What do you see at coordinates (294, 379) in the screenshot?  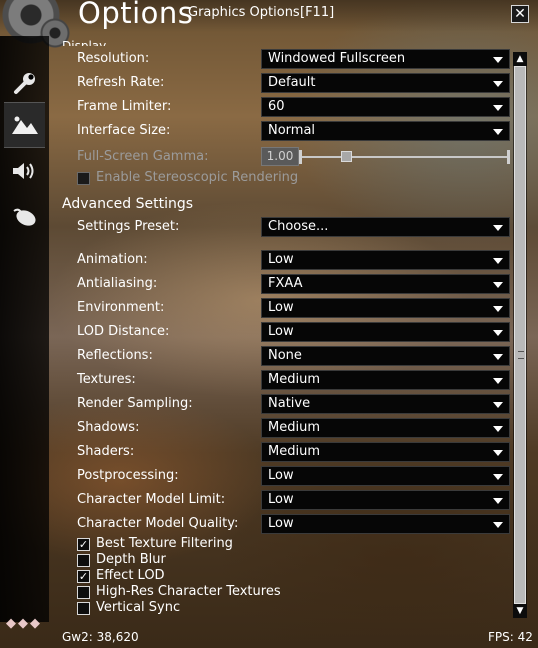 I see `textures-value: Medium` at bounding box center [294, 379].